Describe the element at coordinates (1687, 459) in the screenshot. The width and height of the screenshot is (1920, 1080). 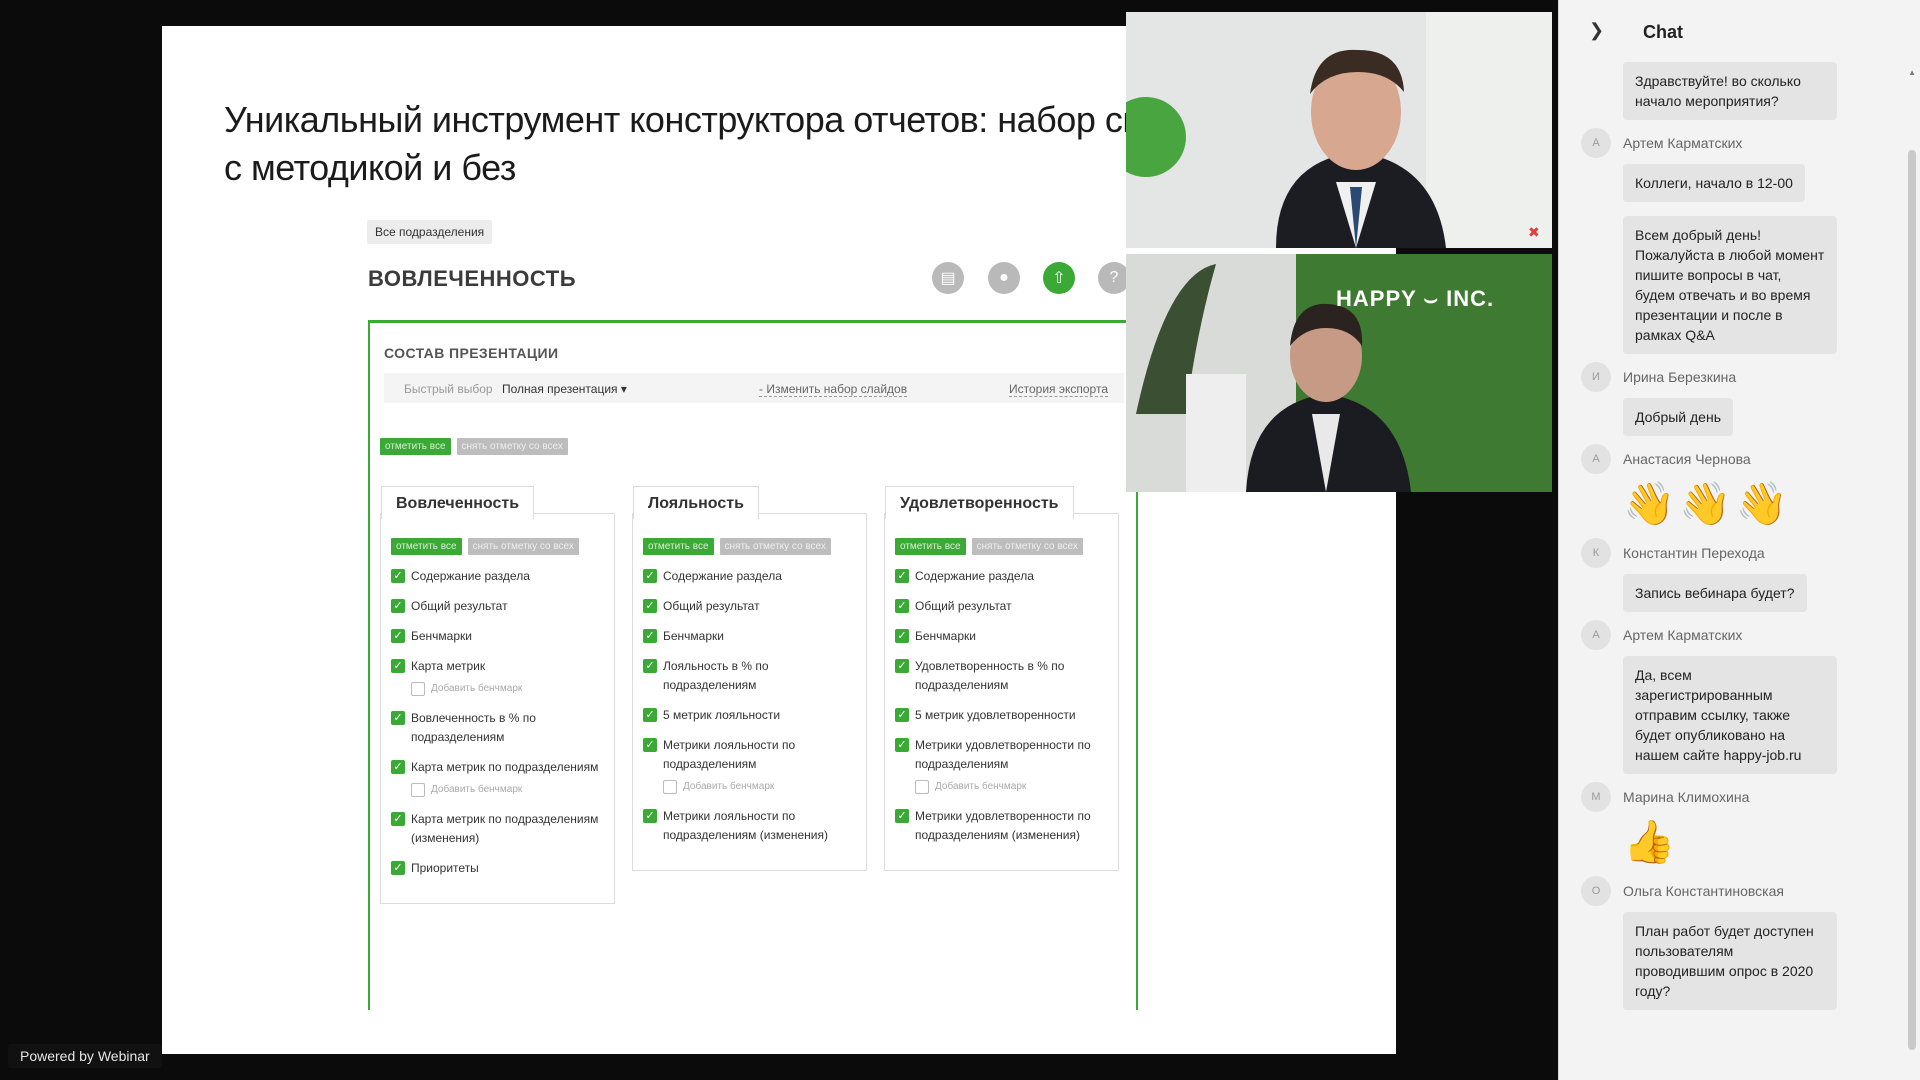
I see `author-name: Анастасия Чернова` at that location.